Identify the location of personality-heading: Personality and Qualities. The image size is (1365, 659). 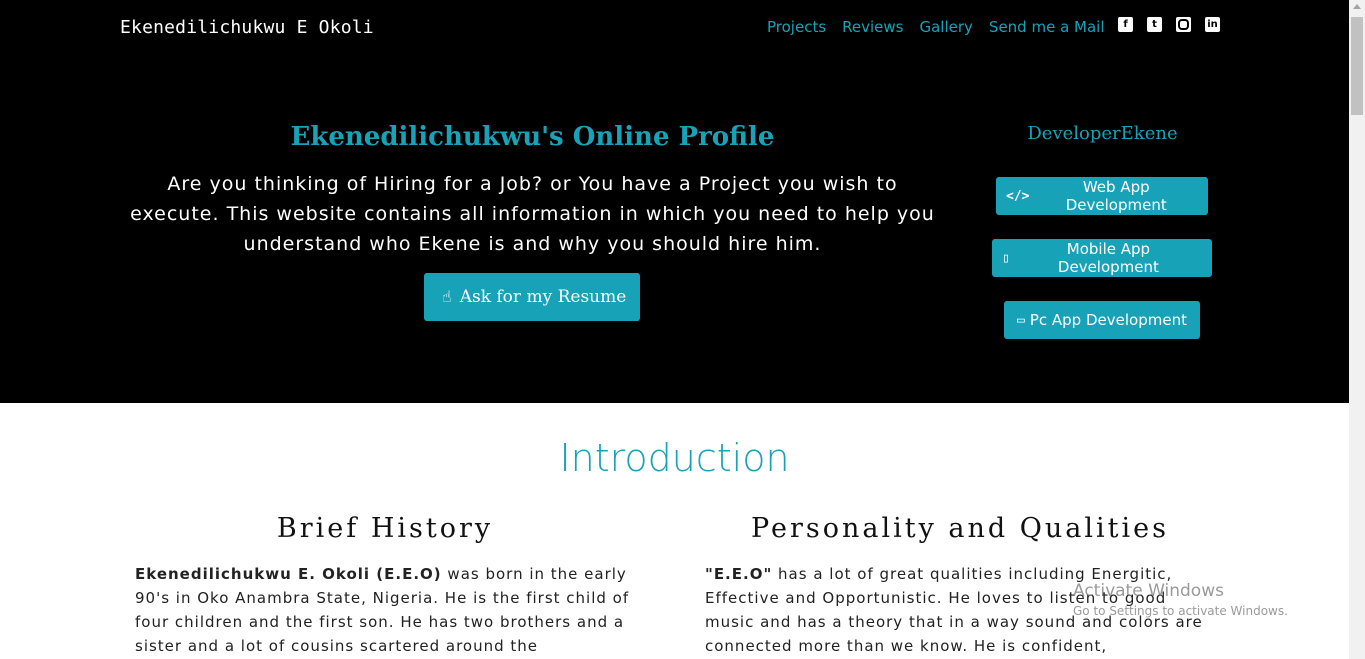
(960, 528).